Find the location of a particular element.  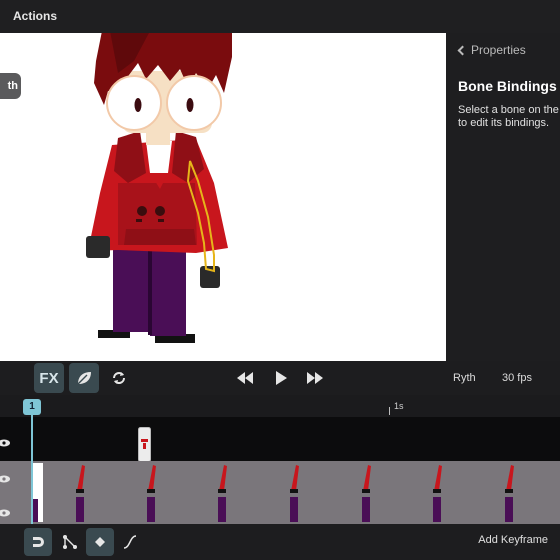

timeline-ruler: 1s is located at coordinates (280, 406).